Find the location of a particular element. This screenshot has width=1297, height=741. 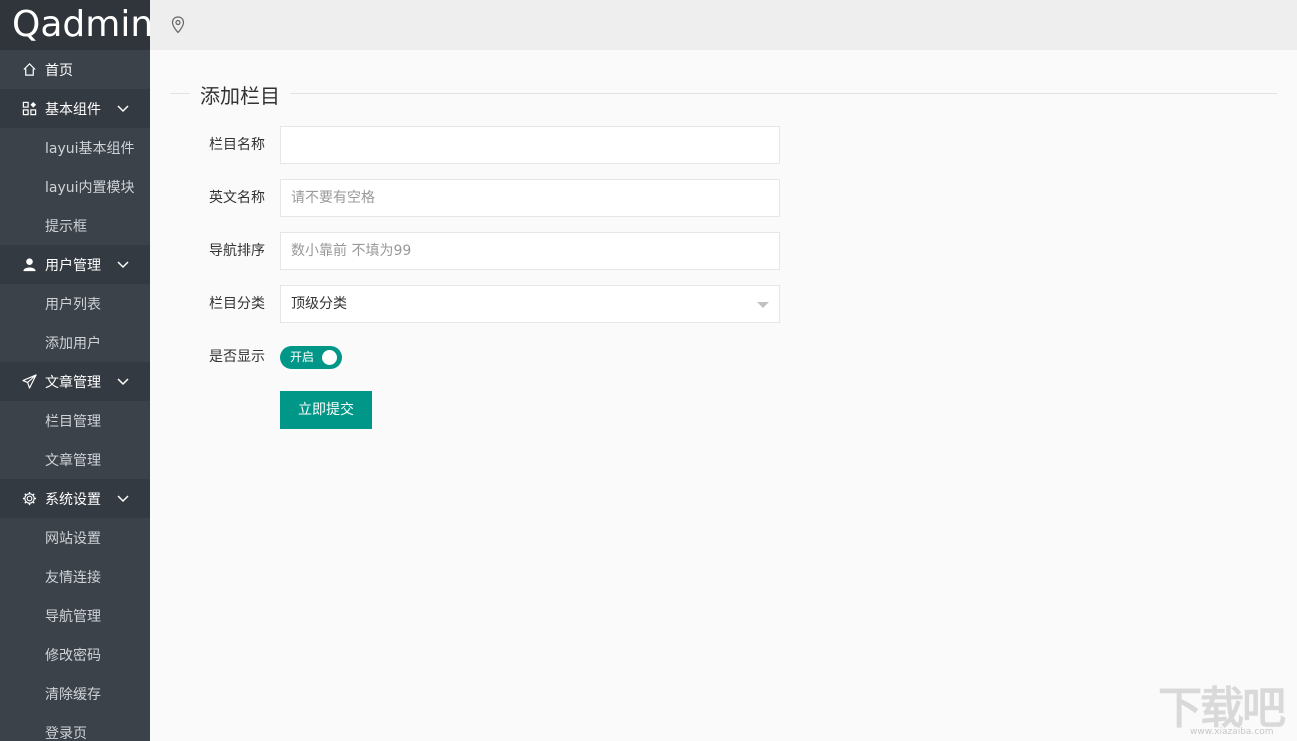

sidebar-item-add-user: 添加用户 is located at coordinates (75, 342).